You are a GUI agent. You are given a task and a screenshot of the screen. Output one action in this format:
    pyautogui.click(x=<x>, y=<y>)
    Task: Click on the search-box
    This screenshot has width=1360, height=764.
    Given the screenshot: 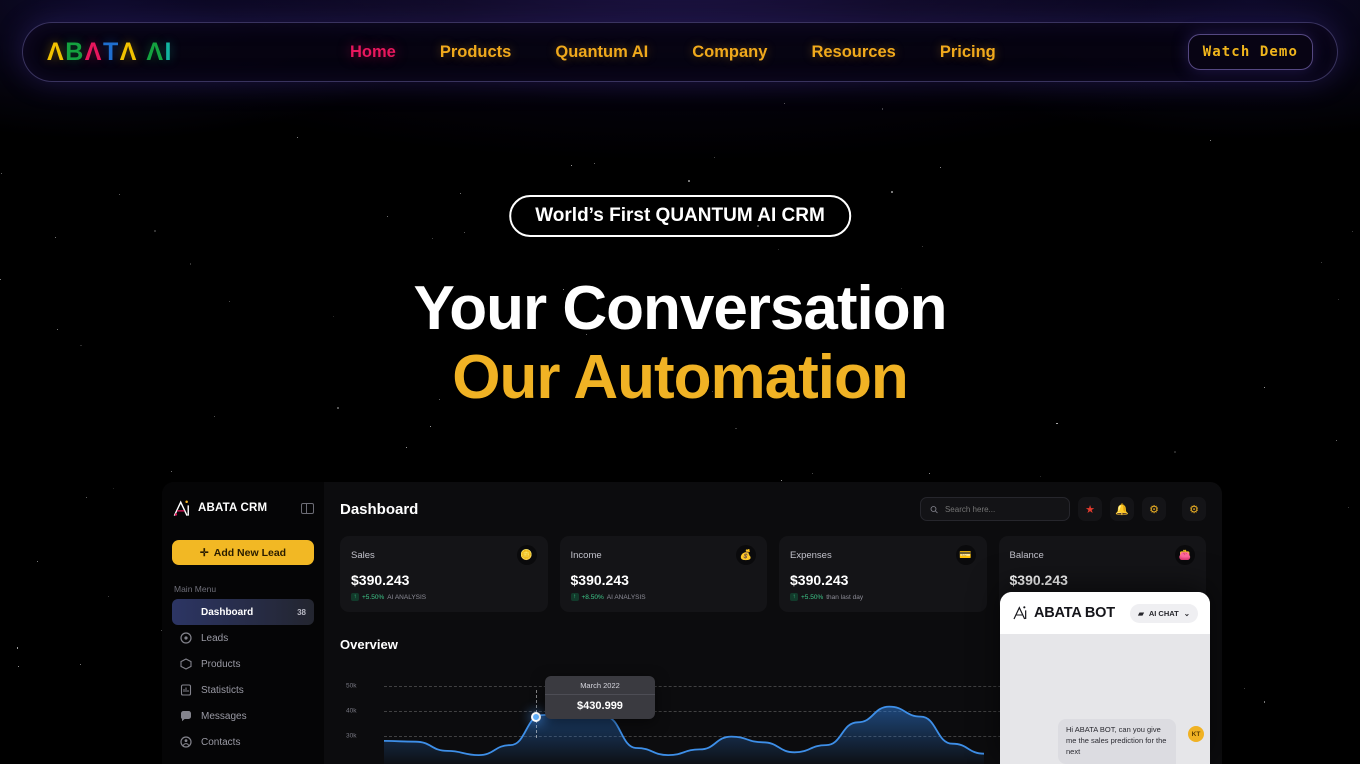 What is the action you would take?
    pyautogui.click(x=995, y=509)
    